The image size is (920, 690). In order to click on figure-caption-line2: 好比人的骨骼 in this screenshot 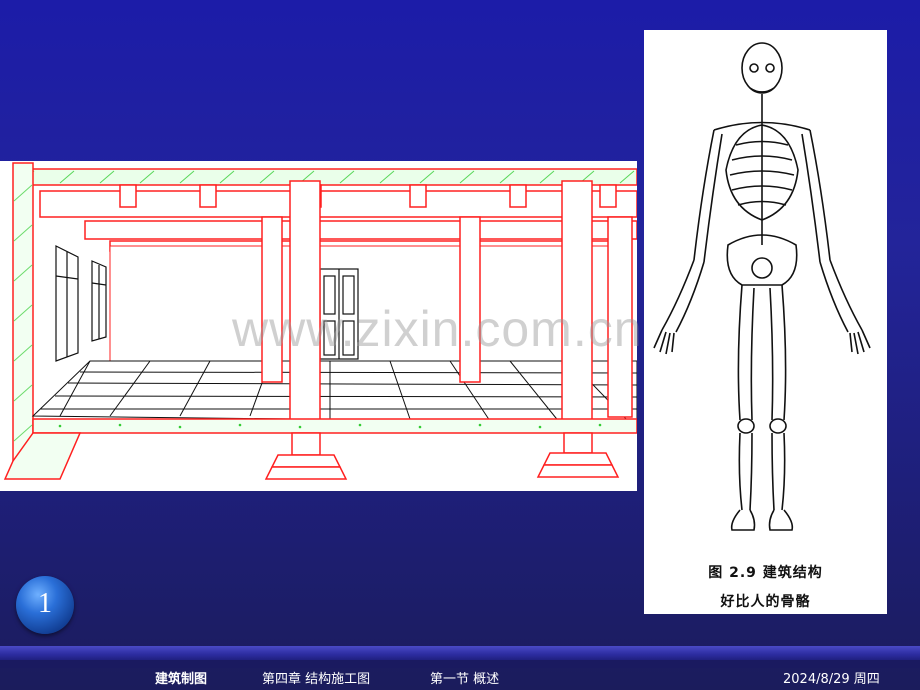, I will do `click(765, 602)`.